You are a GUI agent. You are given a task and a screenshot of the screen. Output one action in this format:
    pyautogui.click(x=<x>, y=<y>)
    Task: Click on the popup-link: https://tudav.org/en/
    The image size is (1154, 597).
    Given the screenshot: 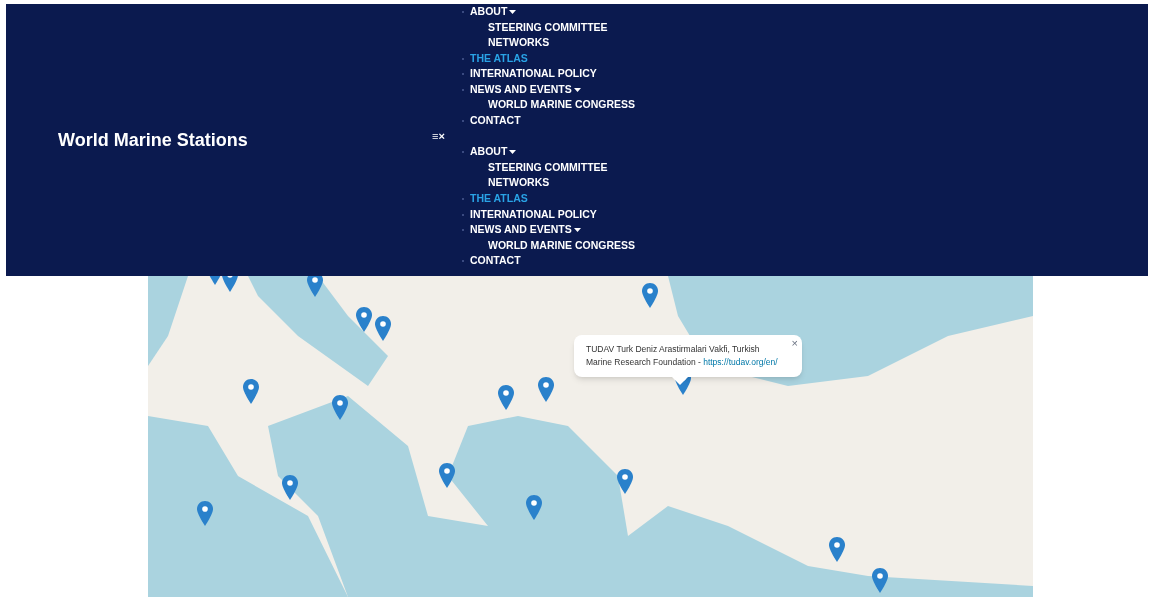 What is the action you would take?
    pyautogui.click(x=740, y=362)
    